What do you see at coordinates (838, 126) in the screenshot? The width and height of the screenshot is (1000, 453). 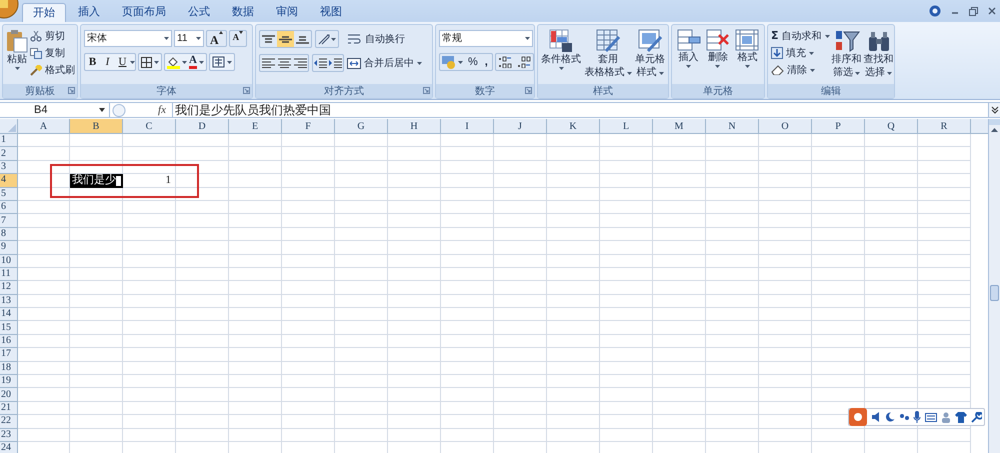 I see `column-header: P` at bounding box center [838, 126].